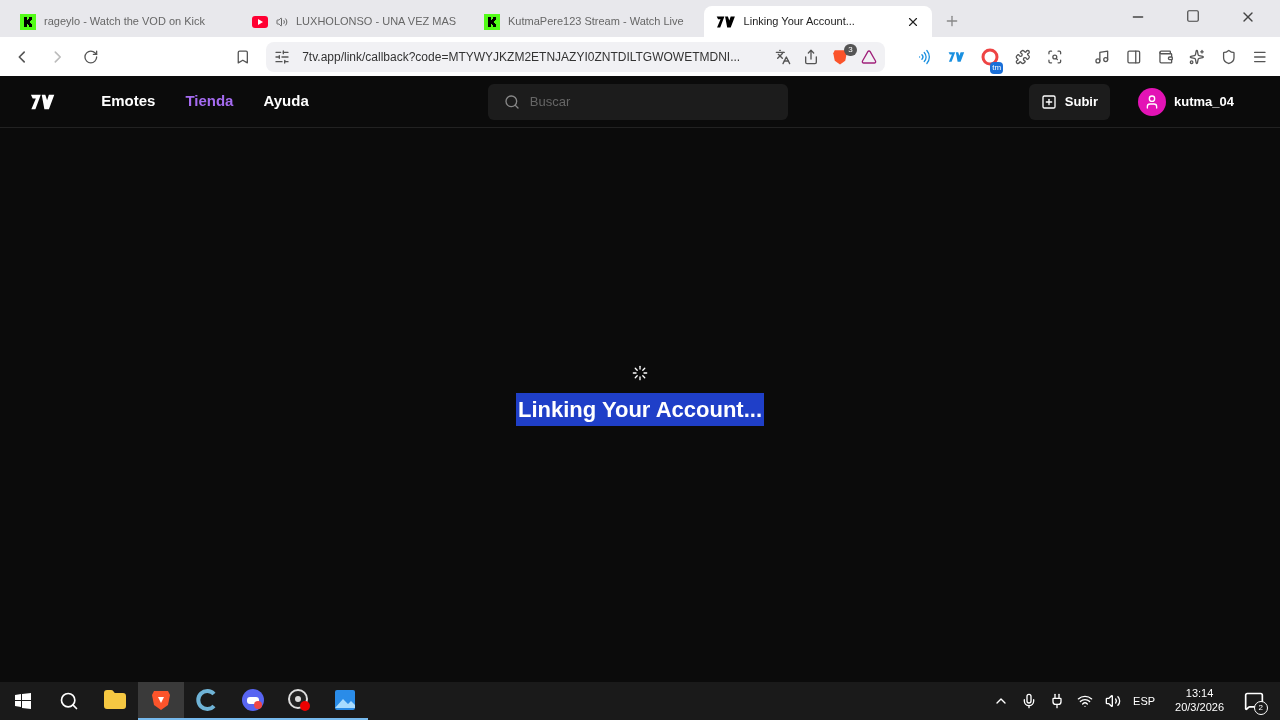 The image size is (1280, 720). Describe the element at coordinates (990, 56) in the screenshot. I see `ring-icon` at that location.